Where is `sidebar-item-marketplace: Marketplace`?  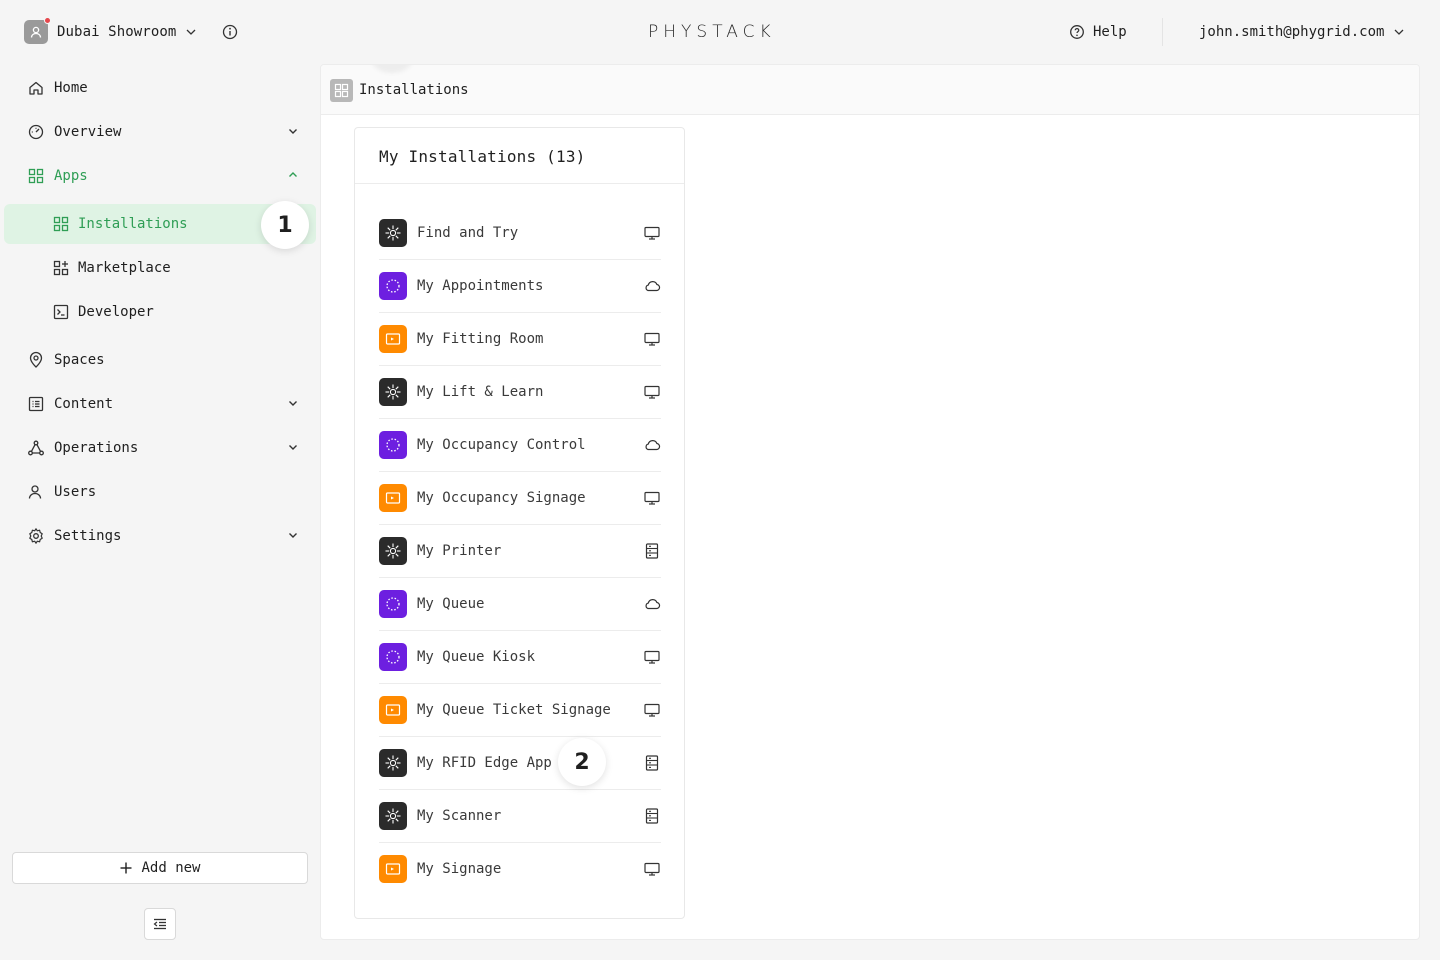 sidebar-item-marketplace: Marketplace is located at coordinates (160, 268).